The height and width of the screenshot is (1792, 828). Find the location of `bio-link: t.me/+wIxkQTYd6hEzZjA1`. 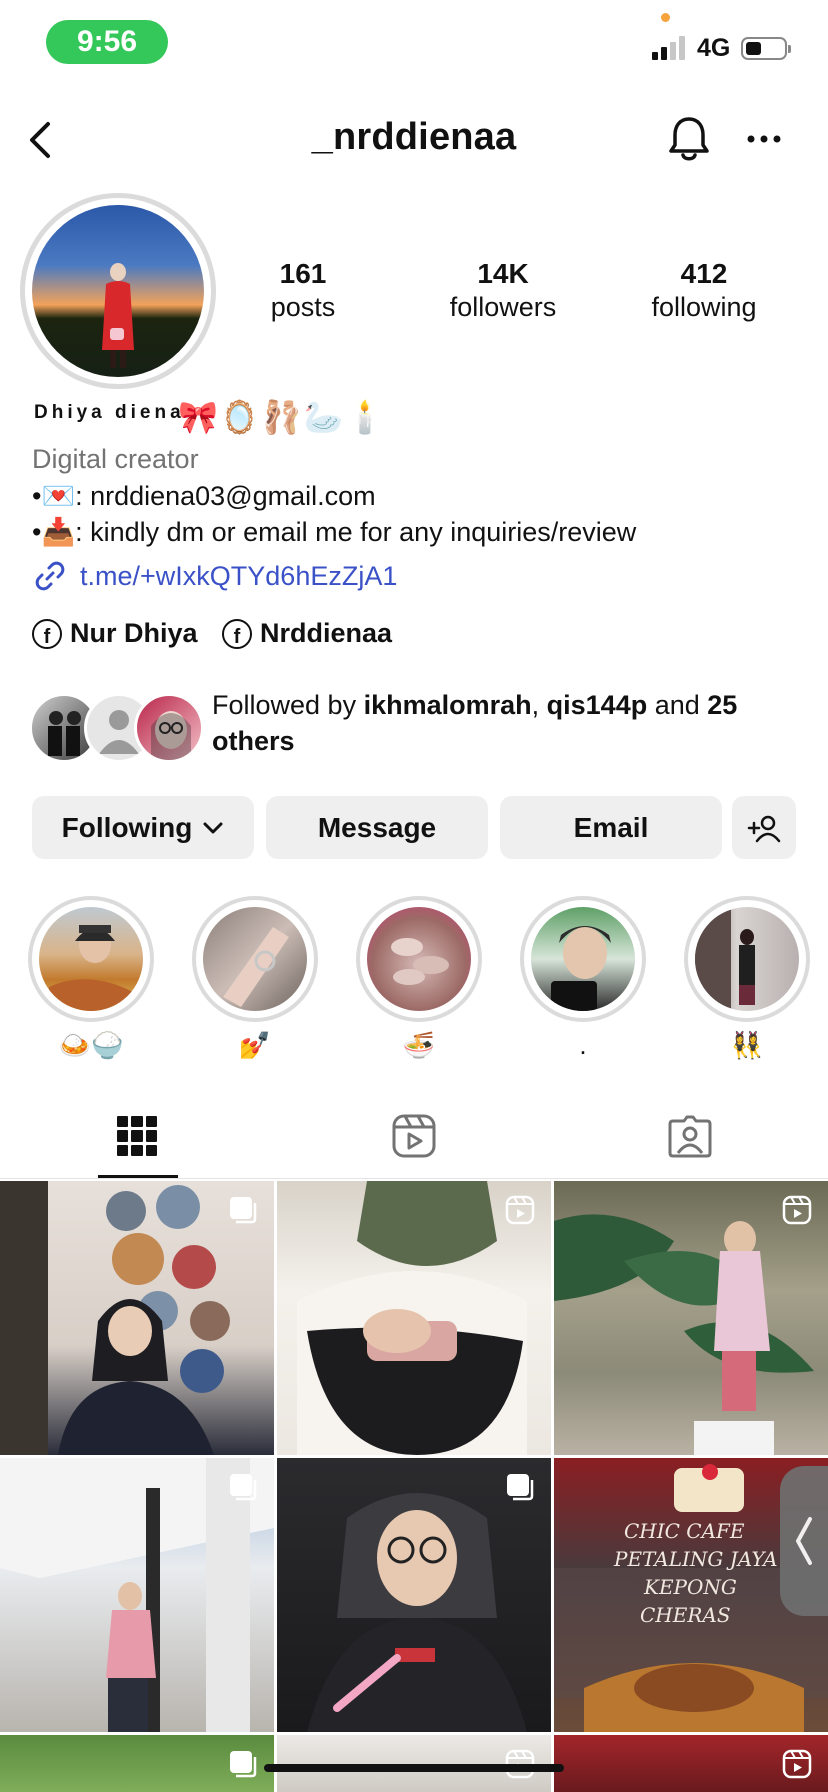

bio-link: t.me/+wIxkQTYd6hEzZjA1 is located at coordinates (214, 576).